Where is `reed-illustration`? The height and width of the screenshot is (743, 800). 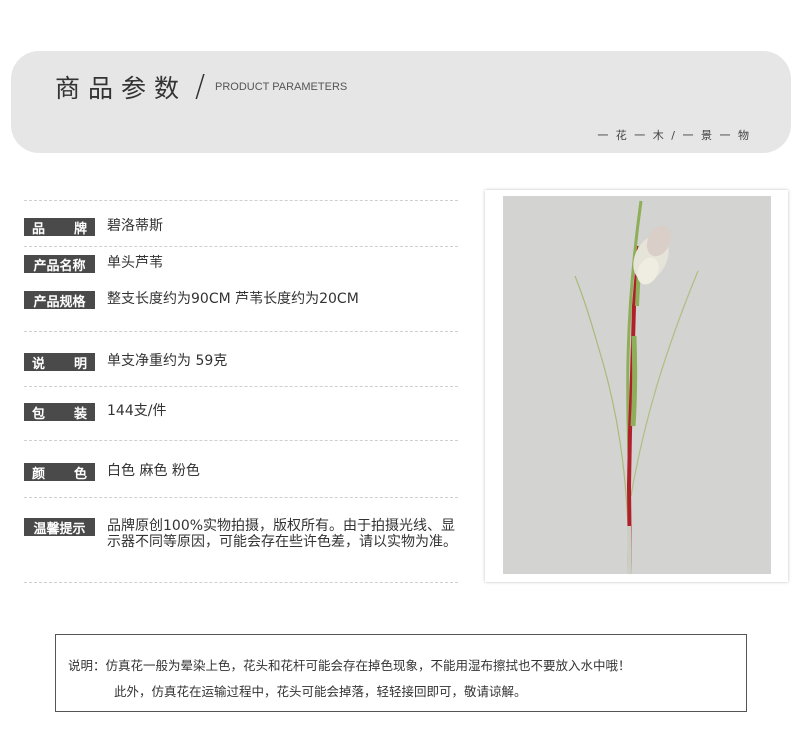 reed-illustration is located at coordinates (636, 387).